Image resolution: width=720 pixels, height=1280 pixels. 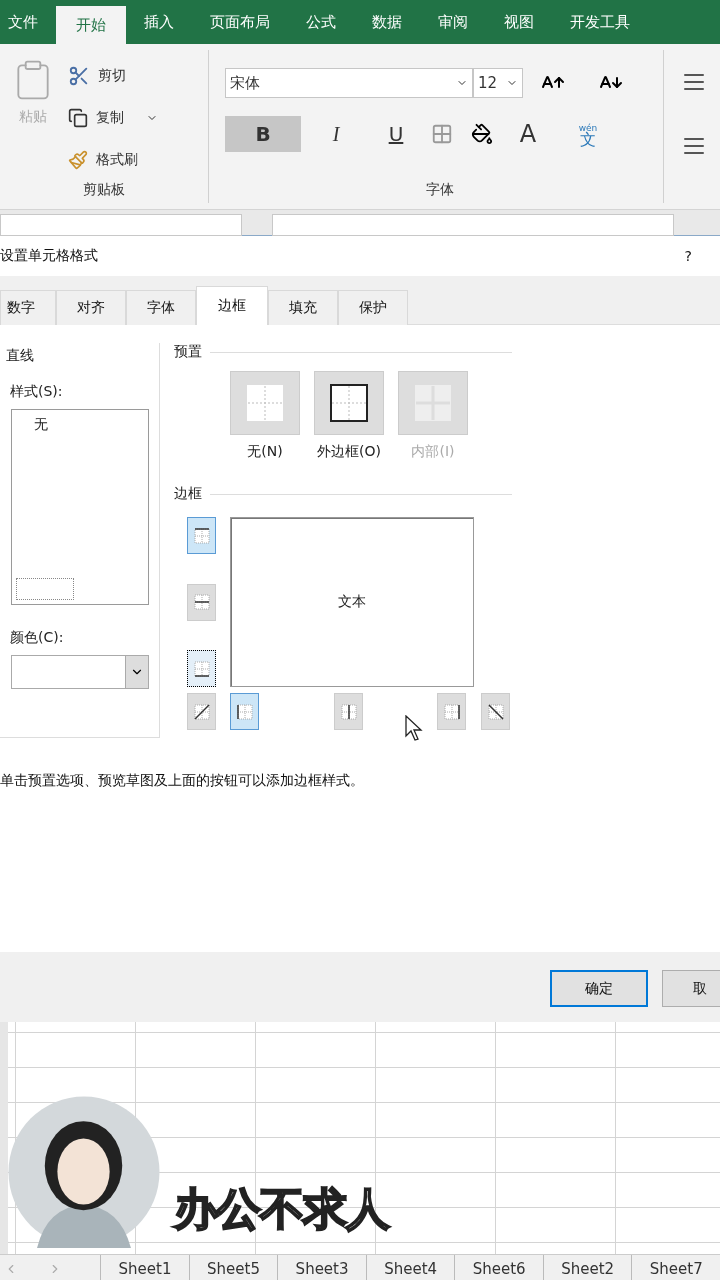 What do you see at coordinates (233, 1267) in the screenshot?
I see `sheet-tab: Sheet5` at bounding box center [233, 1267].